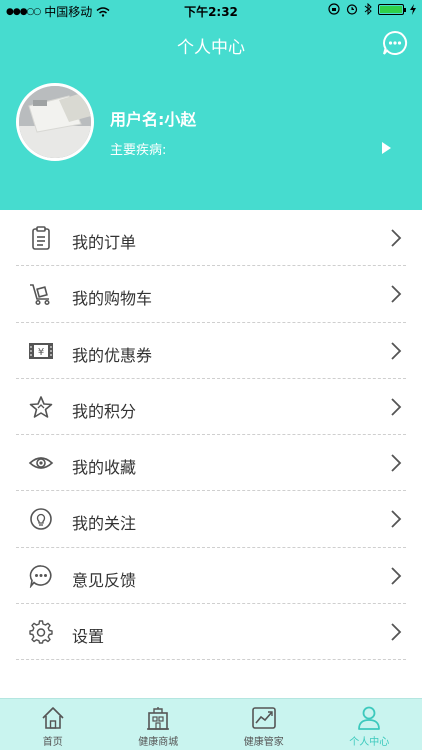  Describe the element at coordinates (211, 48) in the screenshot. I see `page-title: 个人中心` at that location.